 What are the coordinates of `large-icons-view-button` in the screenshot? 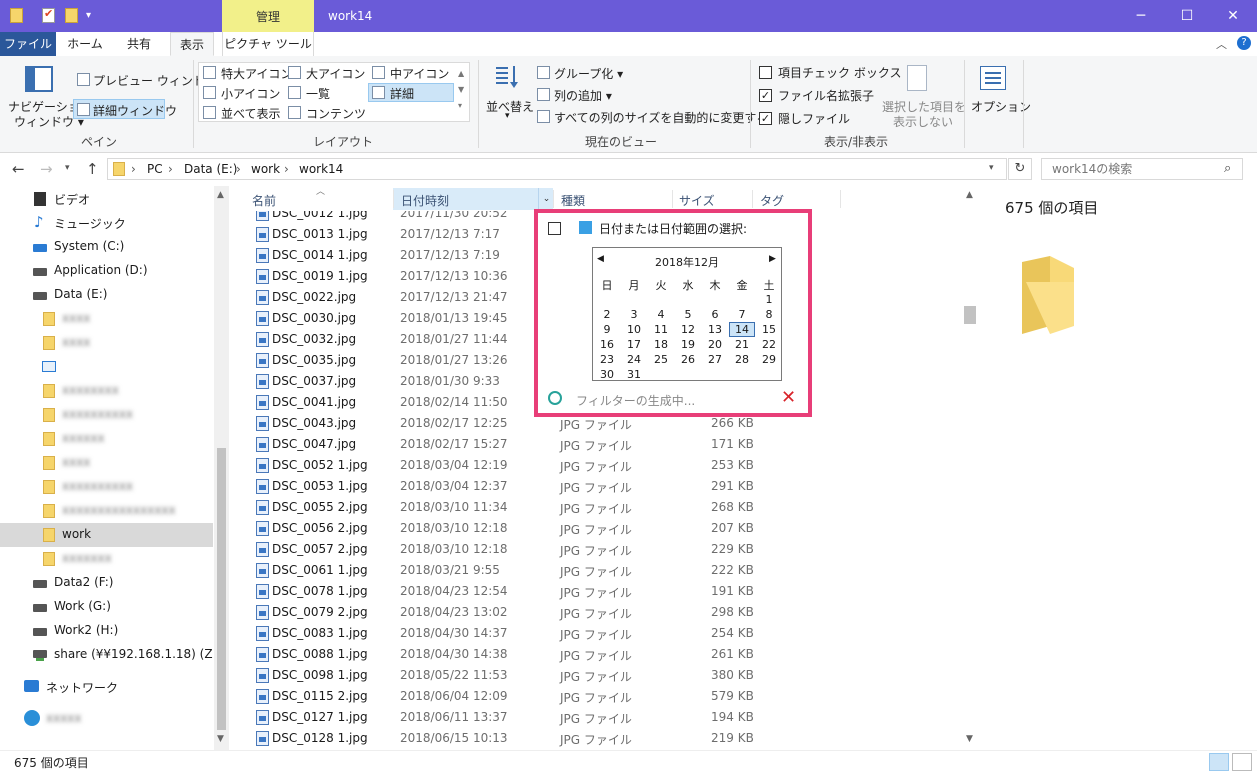 It's located at (1242, 762).